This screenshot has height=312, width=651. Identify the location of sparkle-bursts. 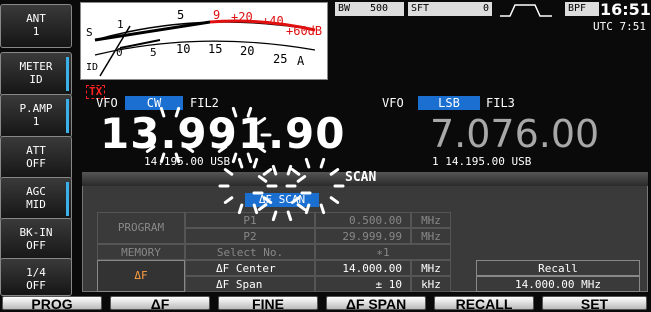
(242, 164).